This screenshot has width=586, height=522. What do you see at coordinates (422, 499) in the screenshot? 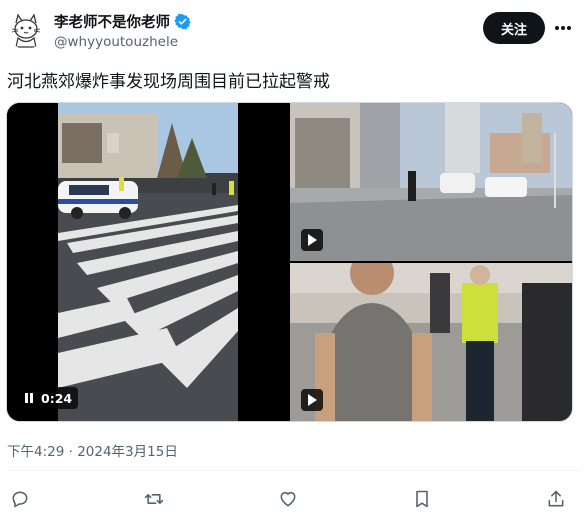
I see `bookmark-icon` at bounding box center [422, 499].